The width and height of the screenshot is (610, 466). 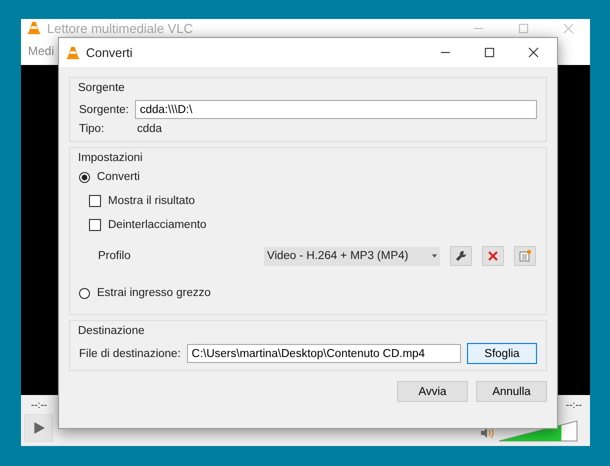 I want to click on profile-label: Profilo, so click(x=115, y=256).